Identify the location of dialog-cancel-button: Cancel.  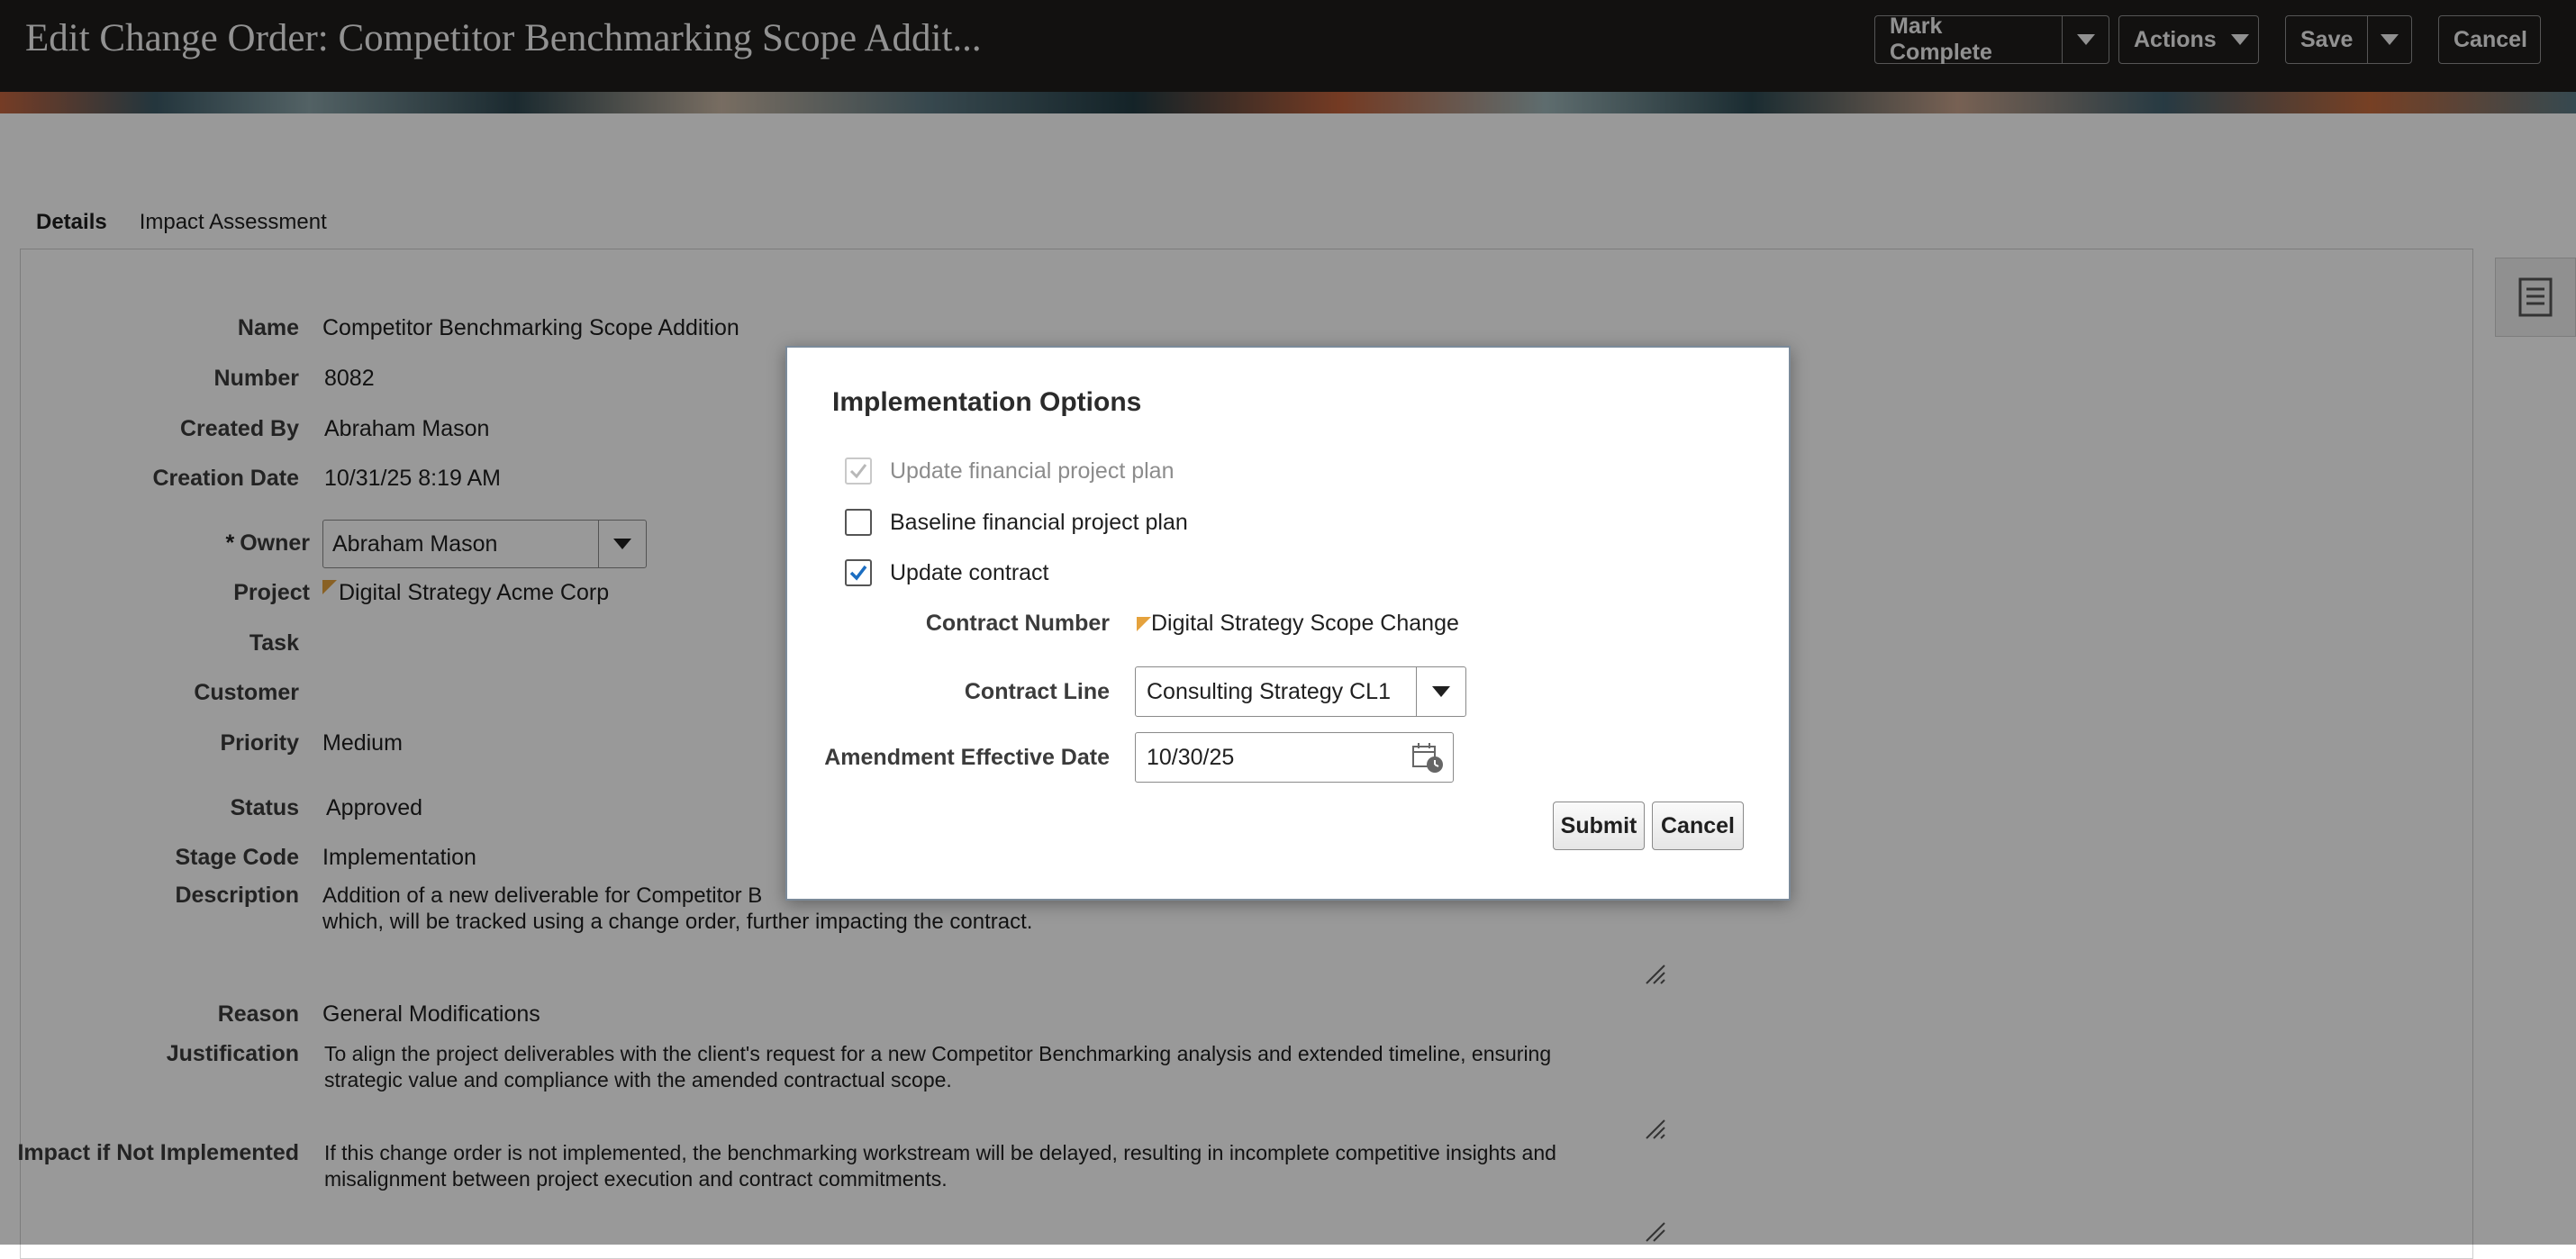
(1698, 826).